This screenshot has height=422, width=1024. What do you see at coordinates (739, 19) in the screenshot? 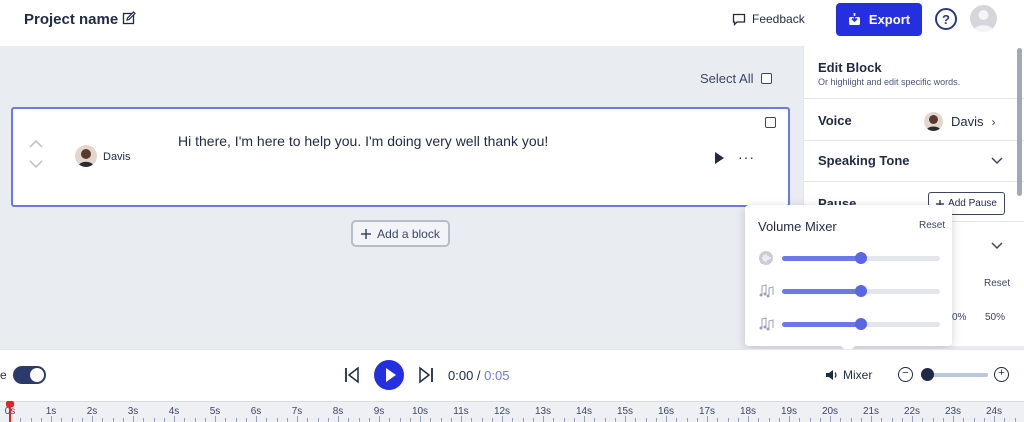
I see `chat-icon` at bounding box center [739, 19].